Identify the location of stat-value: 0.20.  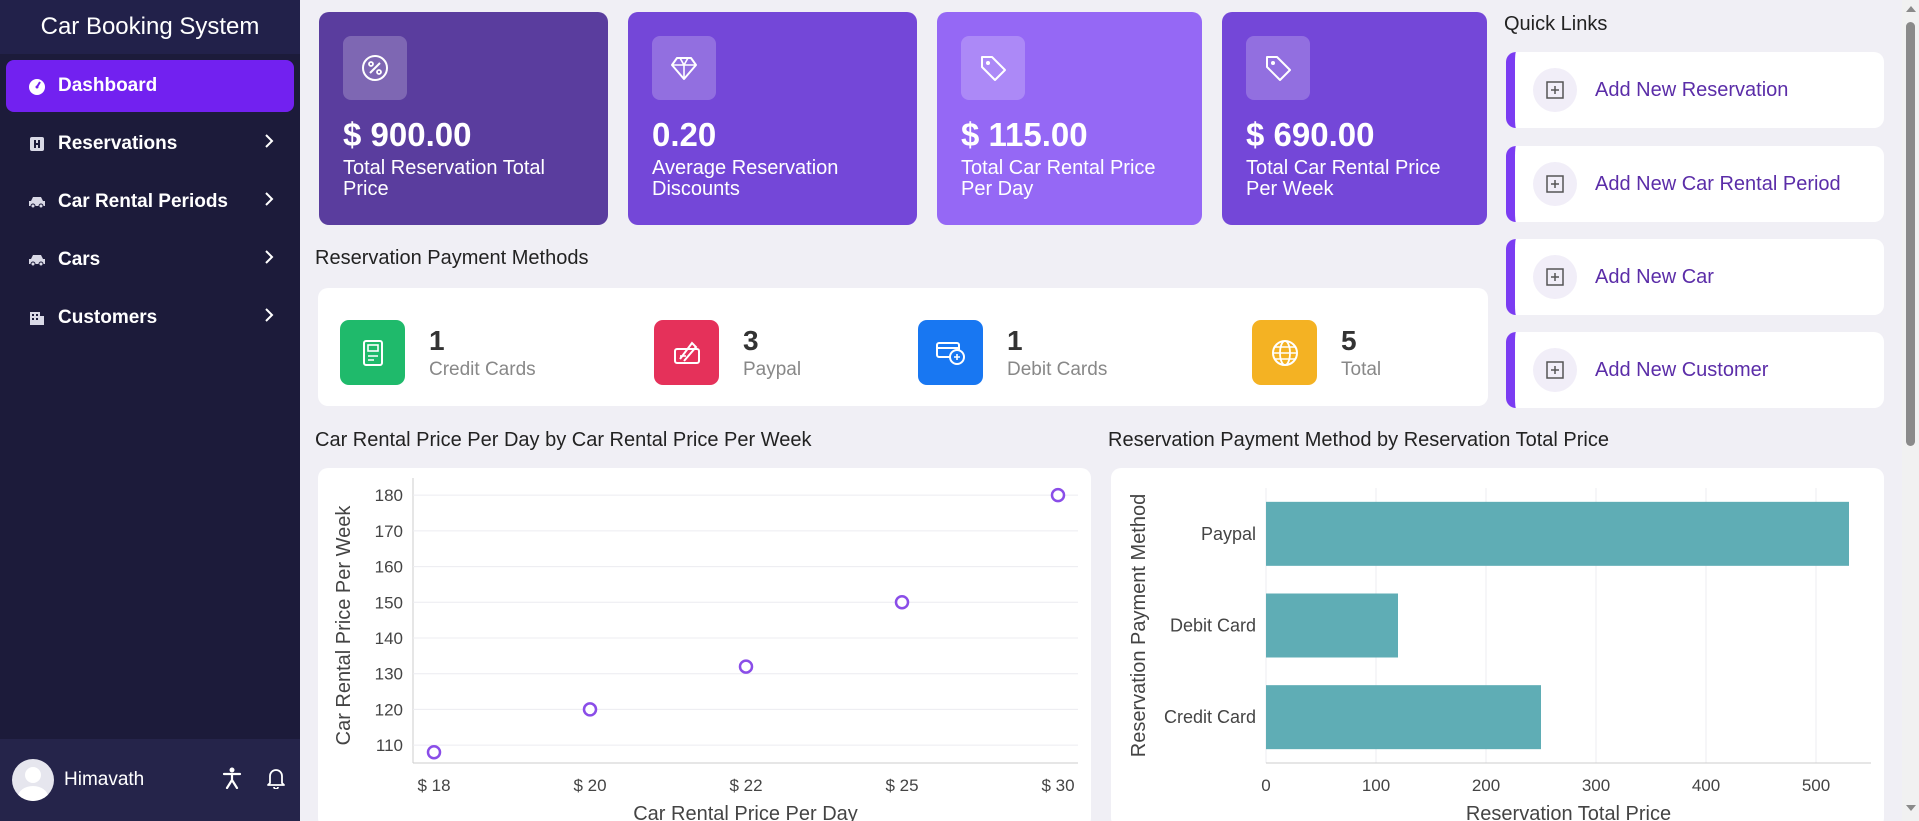
(684, 134).